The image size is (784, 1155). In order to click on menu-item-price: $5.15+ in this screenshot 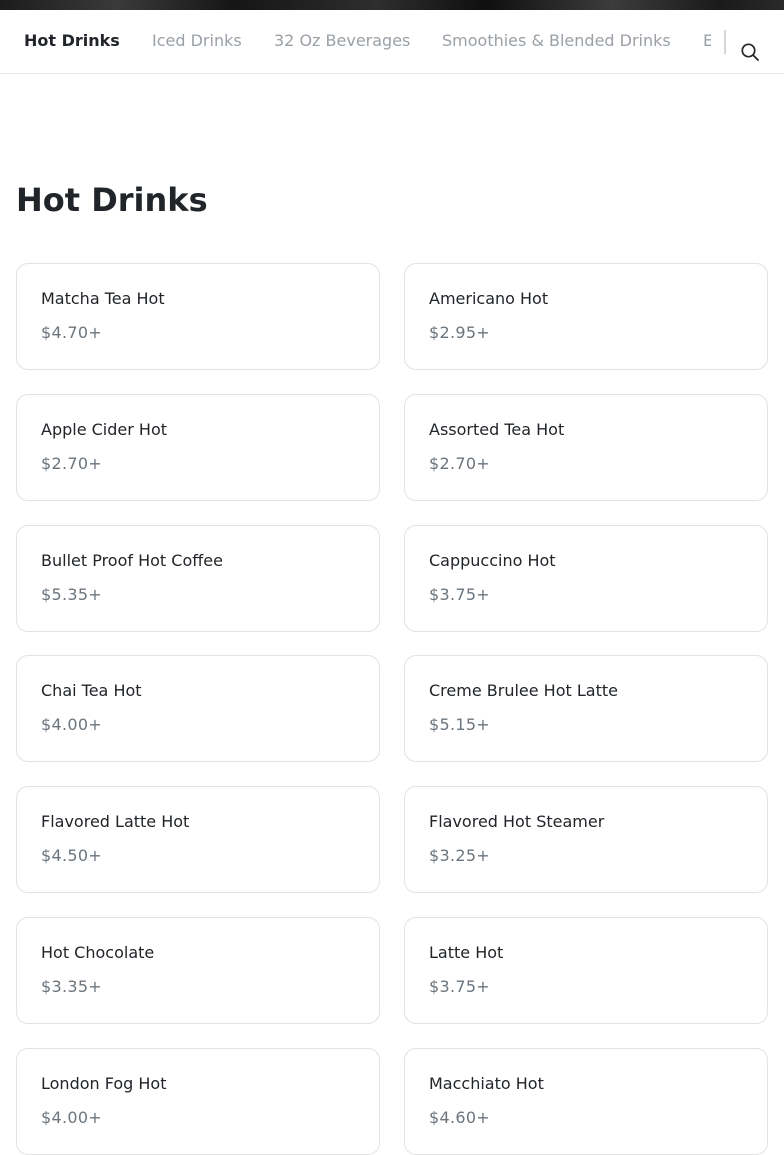, I will do `click(460, 724)`.